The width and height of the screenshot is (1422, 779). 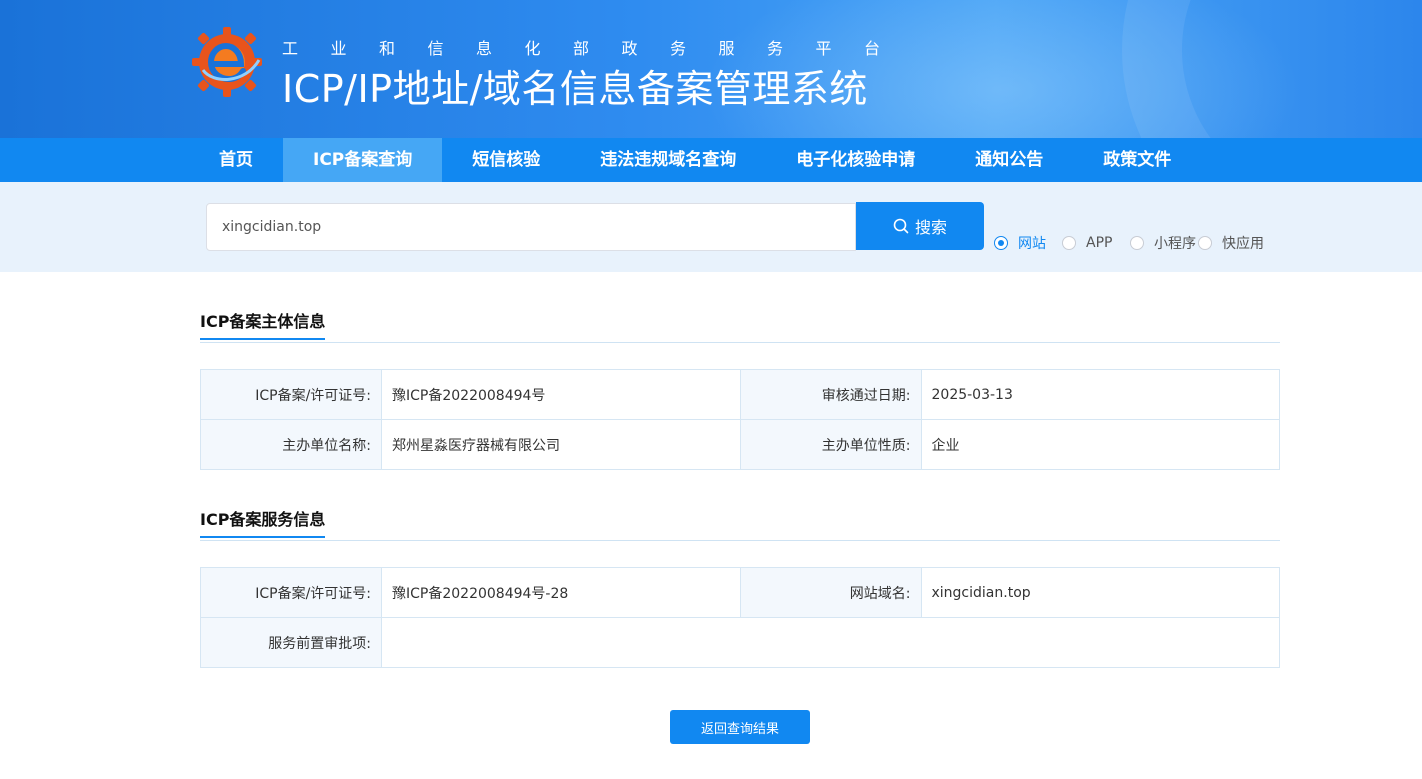 I want to click on section-title-subject-info: ICP备案主体信息, so click(x=263, y=324).